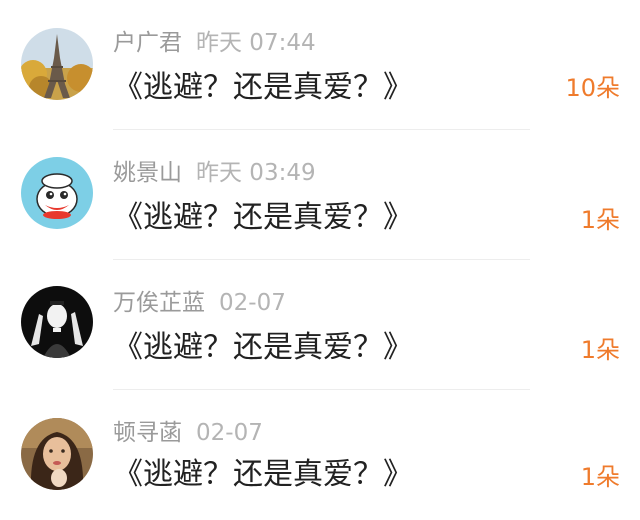 This screenshot has height=520, width=640. I want to click on message-meta: 万俟芷蓝 02-07, so click(199, 303).